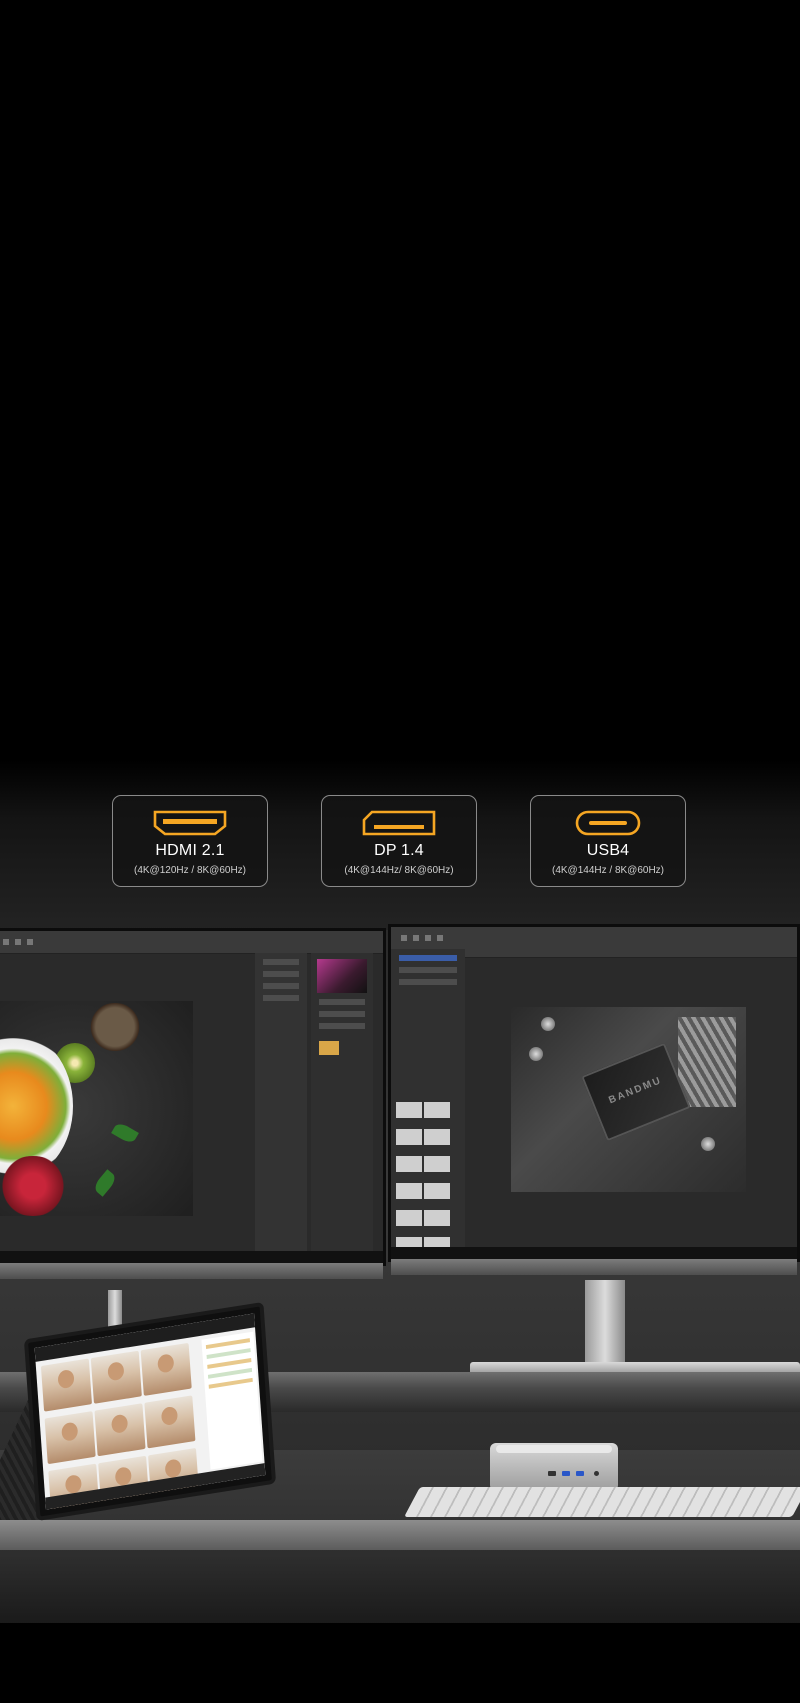  What do you see at coordinates (400, 1663) in the screenshot?
I see `floor` at bounding box center [400, 1663].